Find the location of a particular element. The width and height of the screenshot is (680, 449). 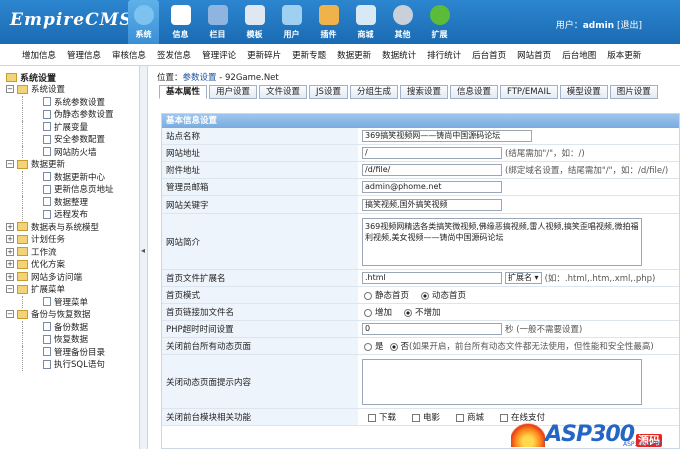

email-input: admin@phome.net is located at coordinates (432, 187).